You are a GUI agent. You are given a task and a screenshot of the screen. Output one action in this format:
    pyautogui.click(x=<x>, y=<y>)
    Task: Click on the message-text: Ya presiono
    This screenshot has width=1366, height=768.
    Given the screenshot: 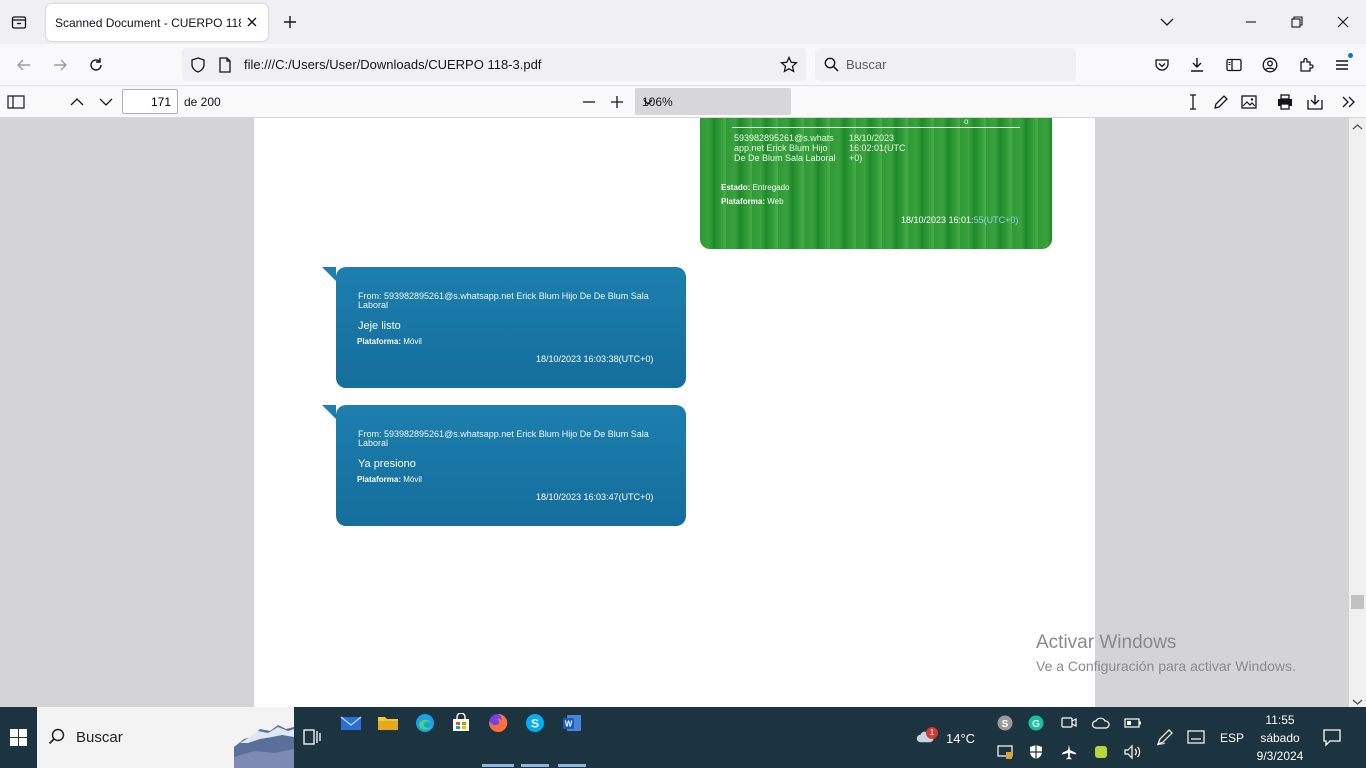 What is the action you would take?
    pyautogui.click(x=387, y=464)
    